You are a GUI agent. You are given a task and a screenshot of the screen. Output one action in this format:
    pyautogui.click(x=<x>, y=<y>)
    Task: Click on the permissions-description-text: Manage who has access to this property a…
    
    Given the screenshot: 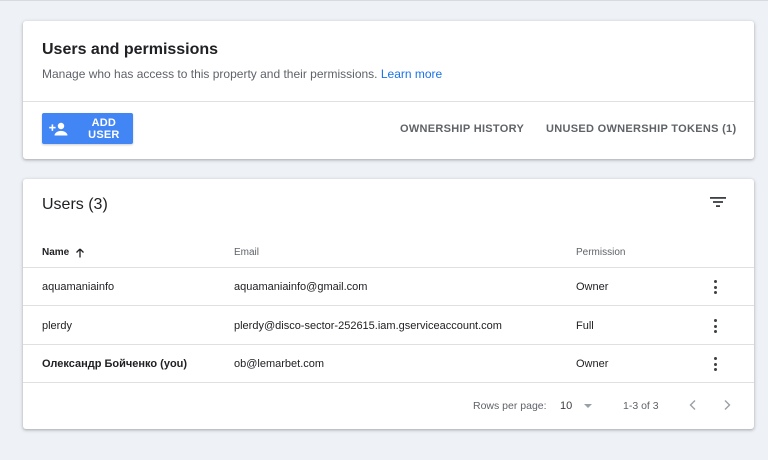 What is the action you would take?
    pyautogui.click(x=210, y=74)
    